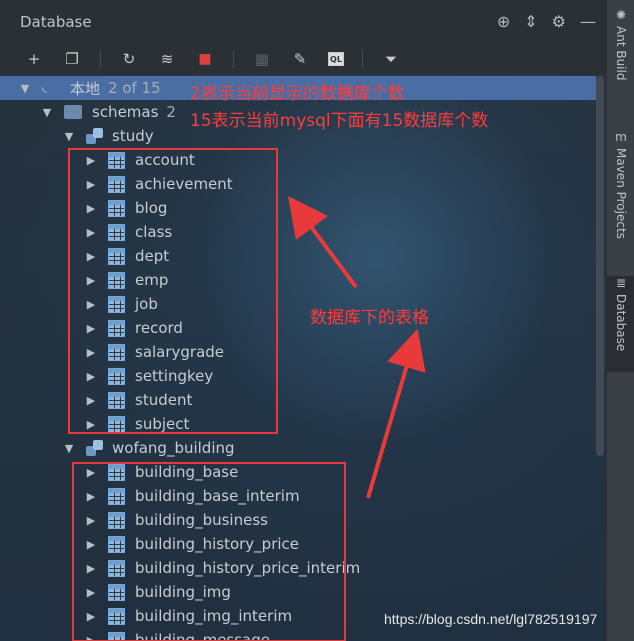  Describe the element at coordinates (34, 59) in the screenshot. I see `add-icon: +` at that location.